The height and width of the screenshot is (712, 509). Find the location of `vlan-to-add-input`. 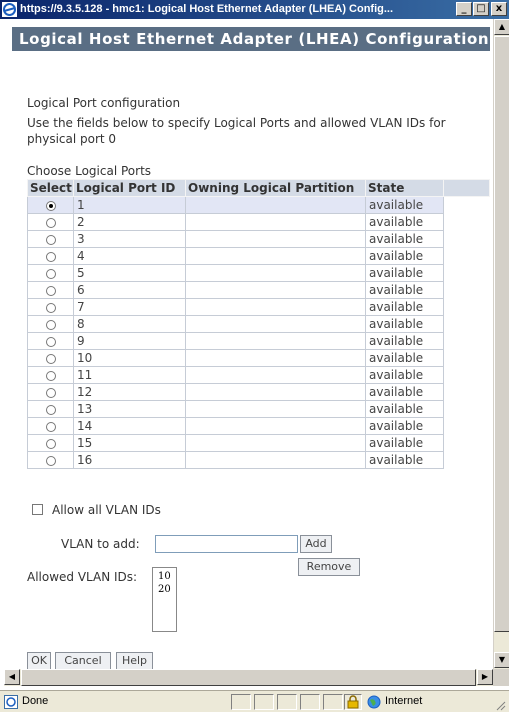

vlan-to-add-input is located at coordinates (226, 544).